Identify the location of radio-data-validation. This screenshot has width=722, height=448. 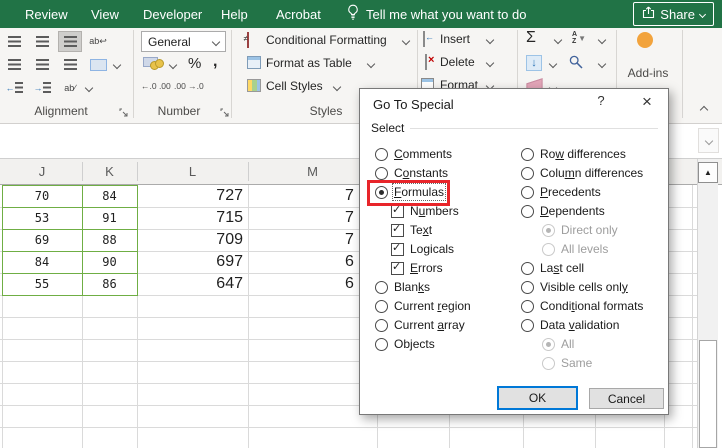
(527, 325).